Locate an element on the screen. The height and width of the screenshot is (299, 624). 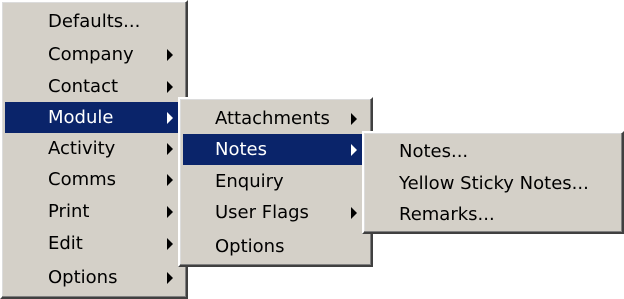
submenu-item-attachments-label: Attachments is located at coordinates (272, 118).